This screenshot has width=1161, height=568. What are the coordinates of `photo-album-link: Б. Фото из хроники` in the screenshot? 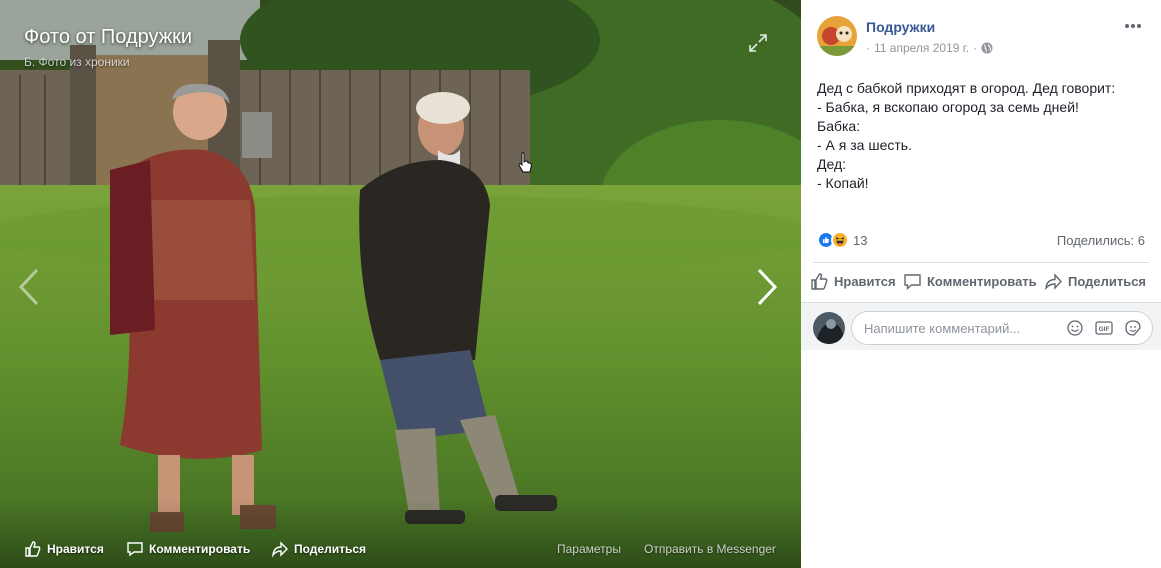 It's located at (77, 62).